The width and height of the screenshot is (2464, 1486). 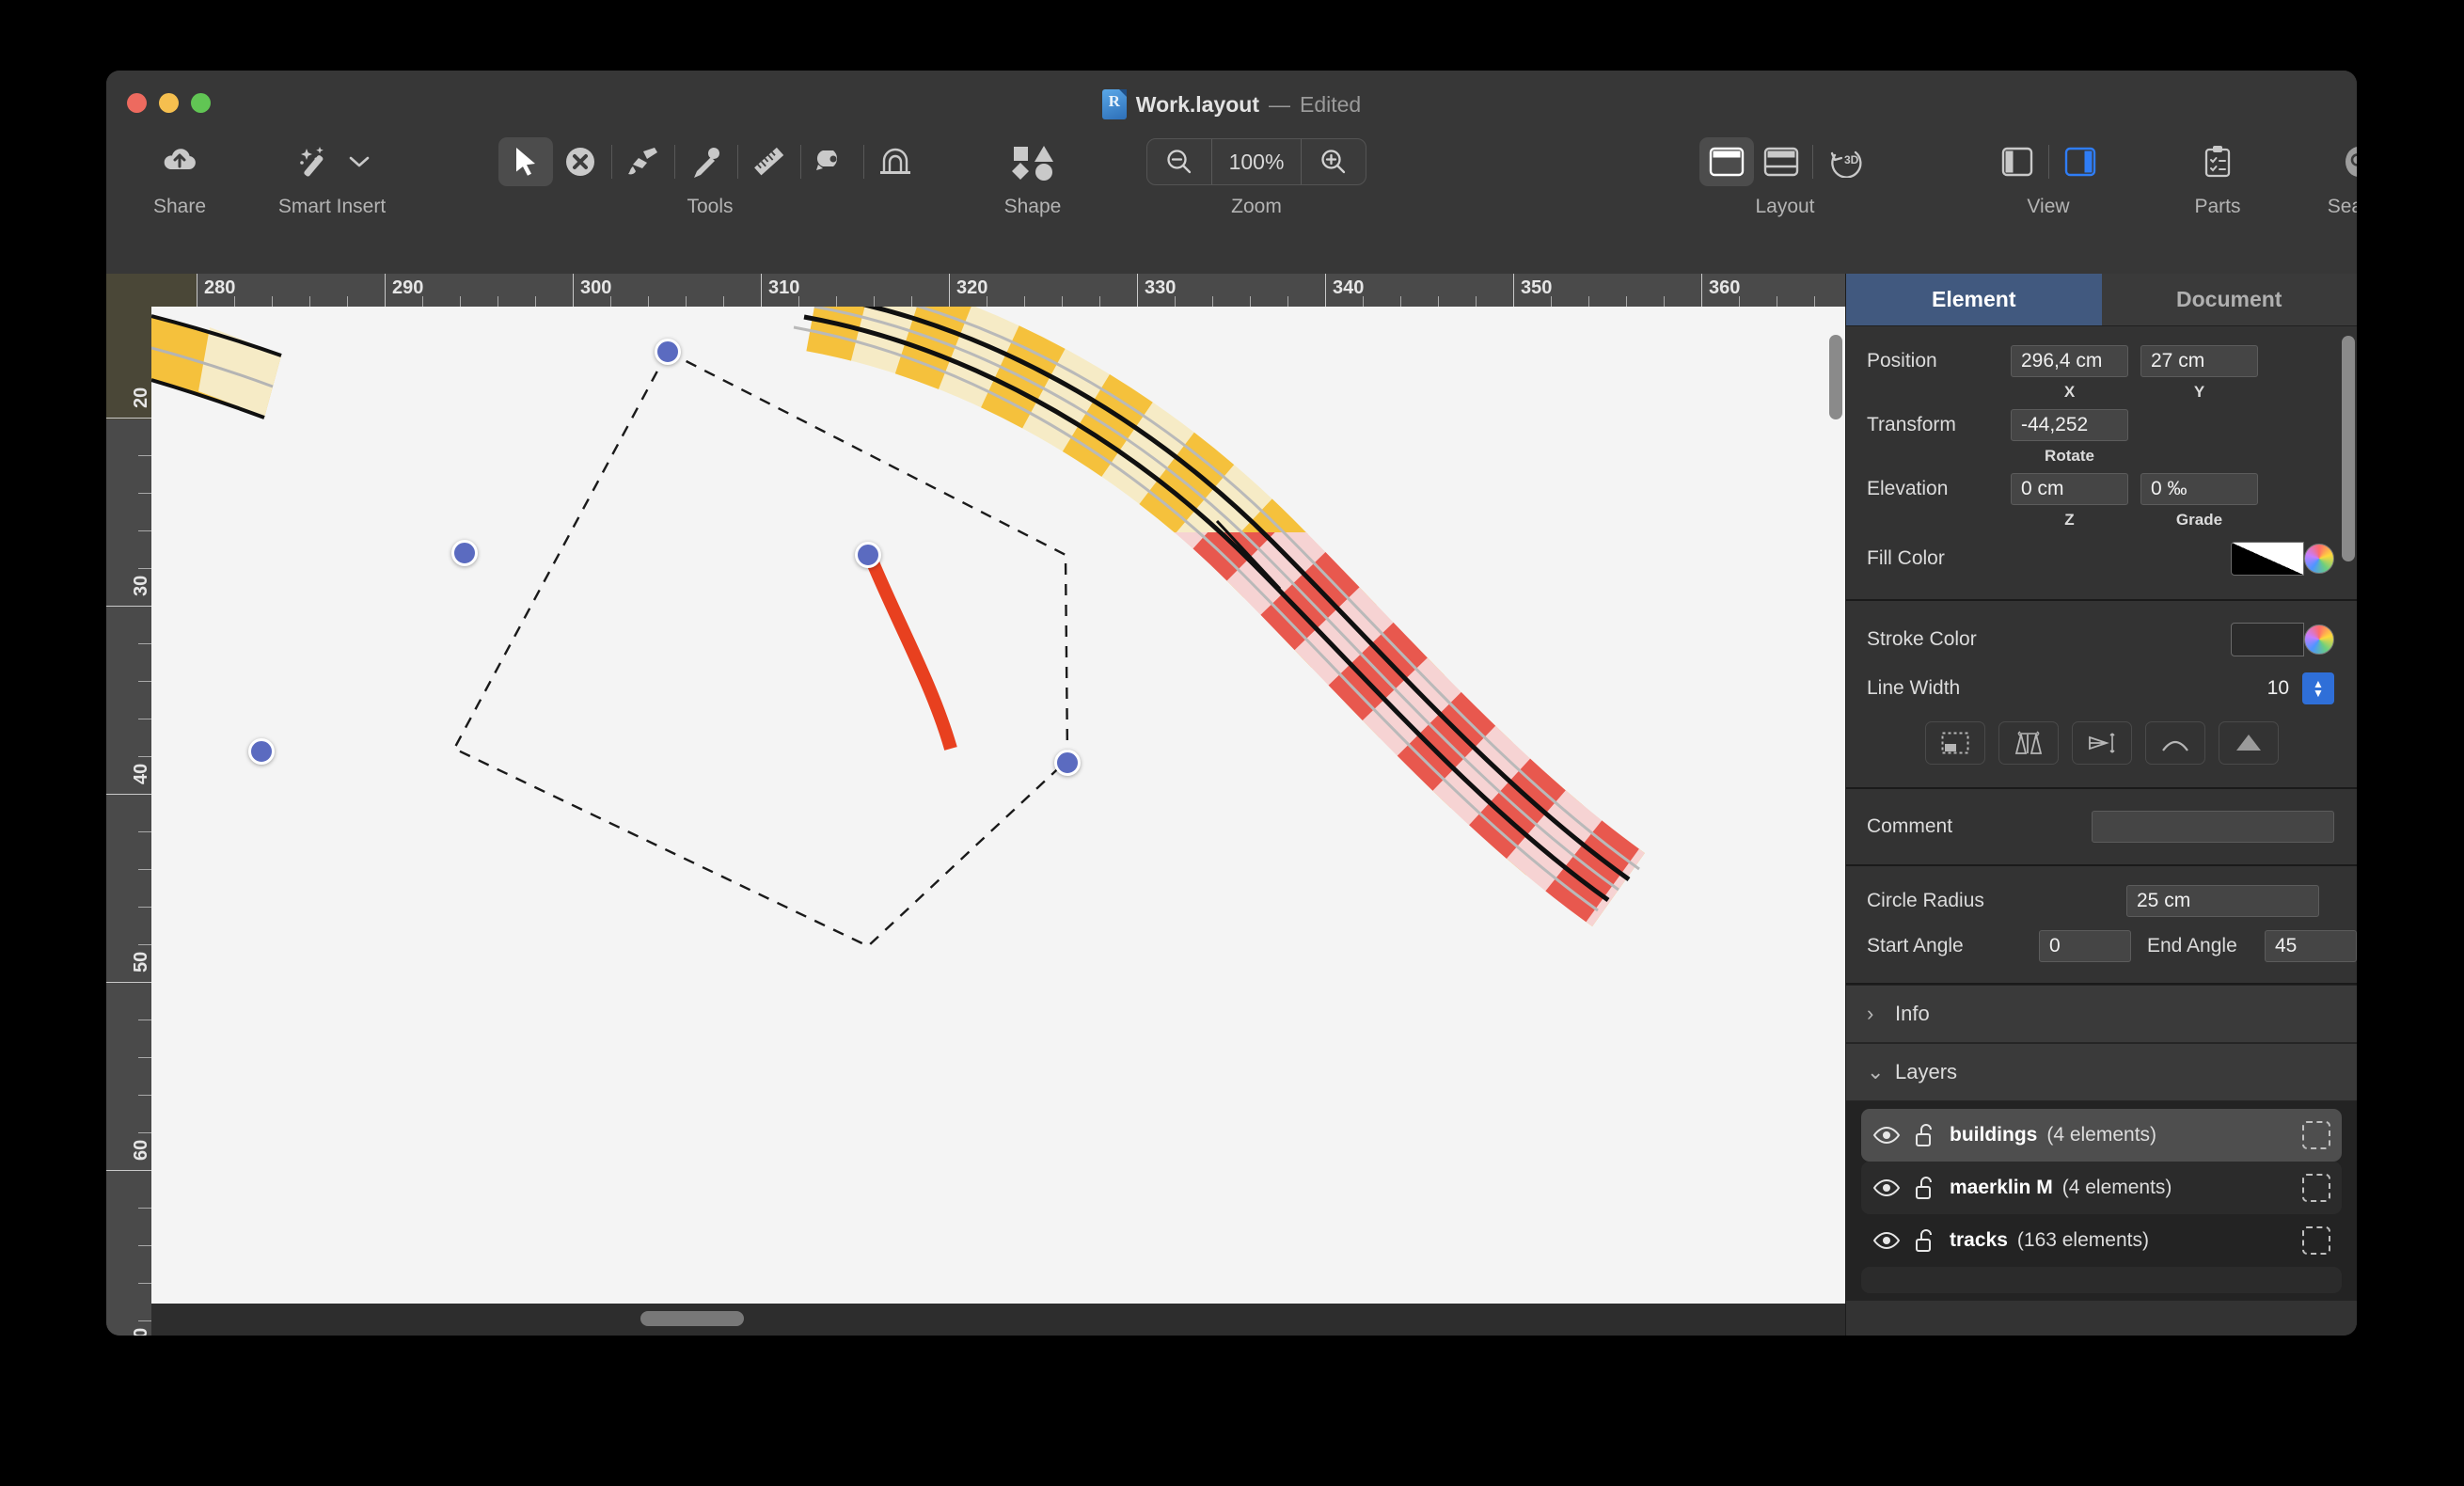 What do you see at coordinates (1179, 161) in the screenshot?
I see `zoom-out-button` at bounding box center [1179, 161].